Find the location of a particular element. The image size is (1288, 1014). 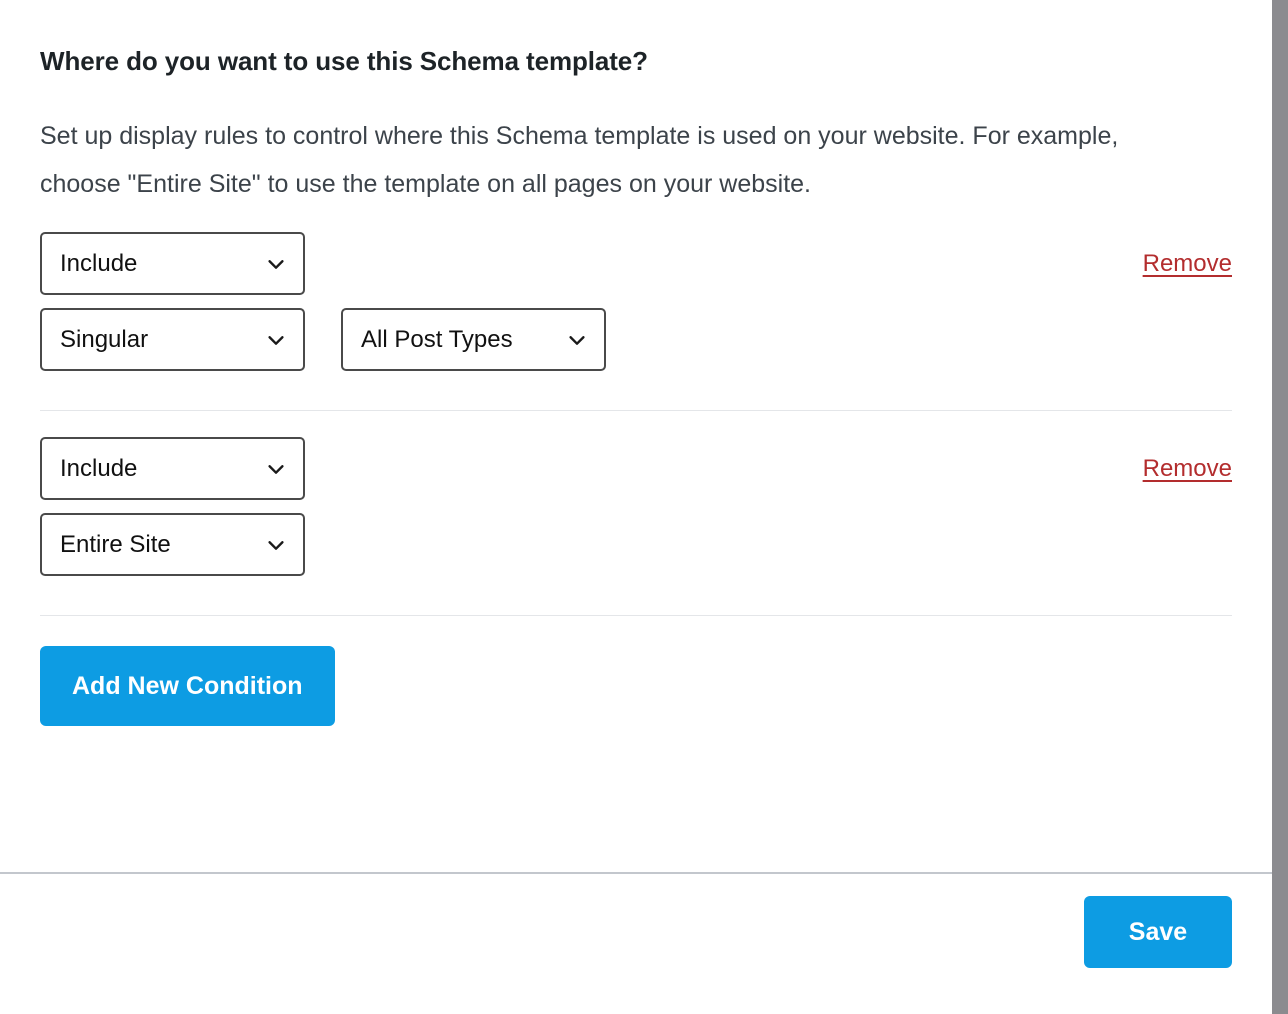

post-type-select-value: All Post Types is located at coordinates (437, 339).